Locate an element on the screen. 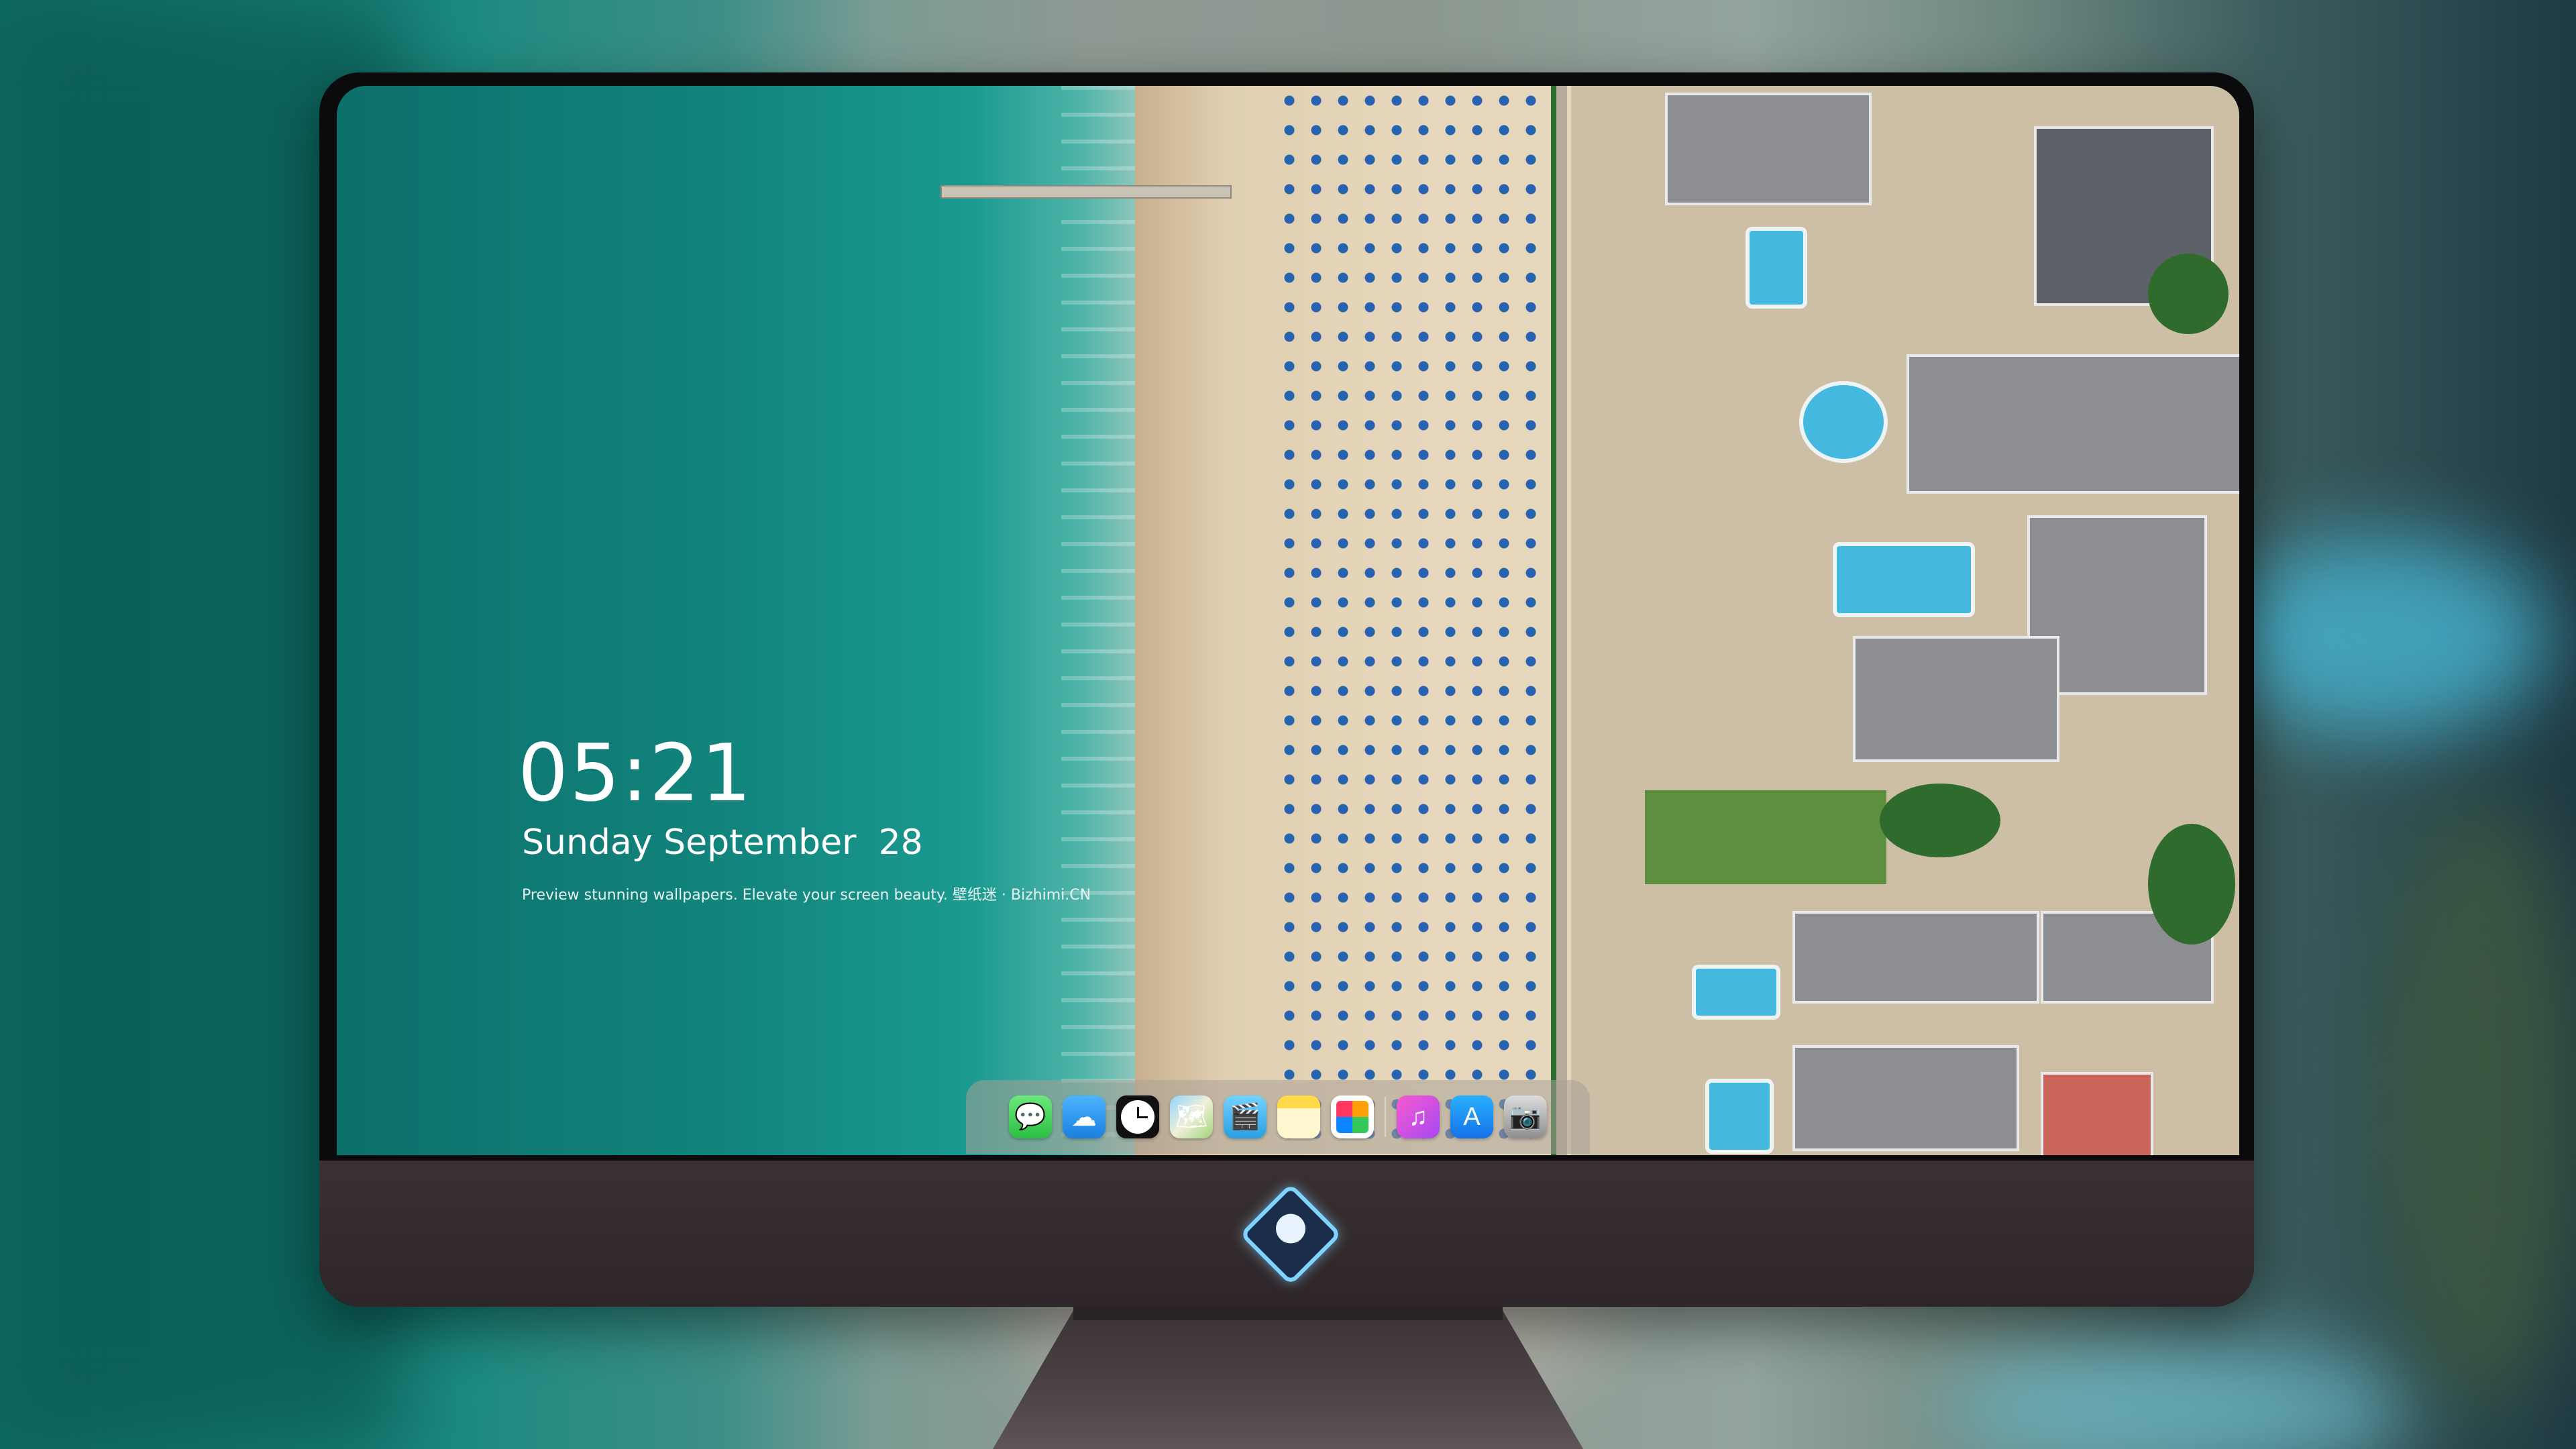  lock-screen-date: Sunday September 28 is located at coordinates (722, 842).